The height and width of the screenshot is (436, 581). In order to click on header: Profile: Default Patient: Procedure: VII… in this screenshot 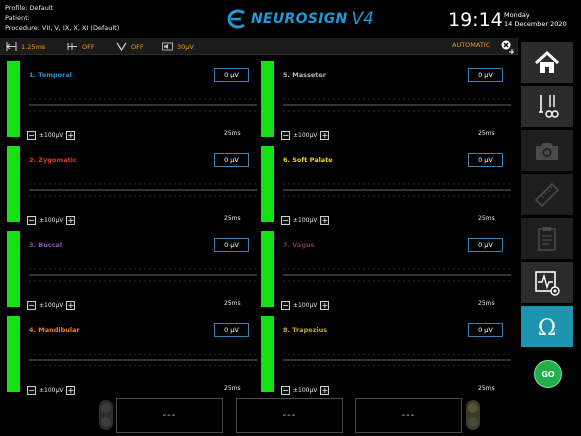, I will do `click(290, 19)`.